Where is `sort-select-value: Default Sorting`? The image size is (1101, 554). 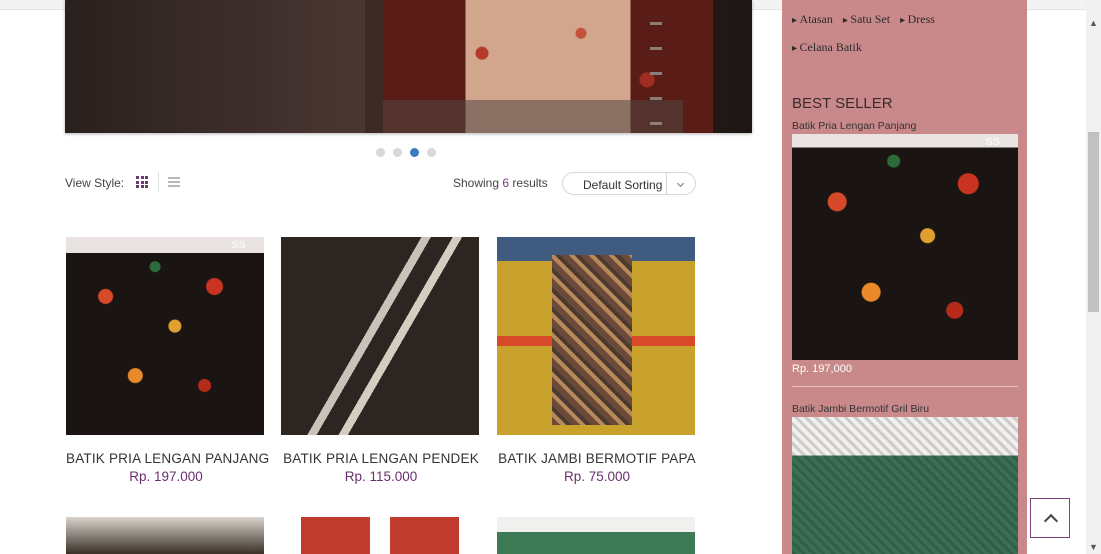
sort-select-value: Default Sorting is located at coordinates (623, 185).